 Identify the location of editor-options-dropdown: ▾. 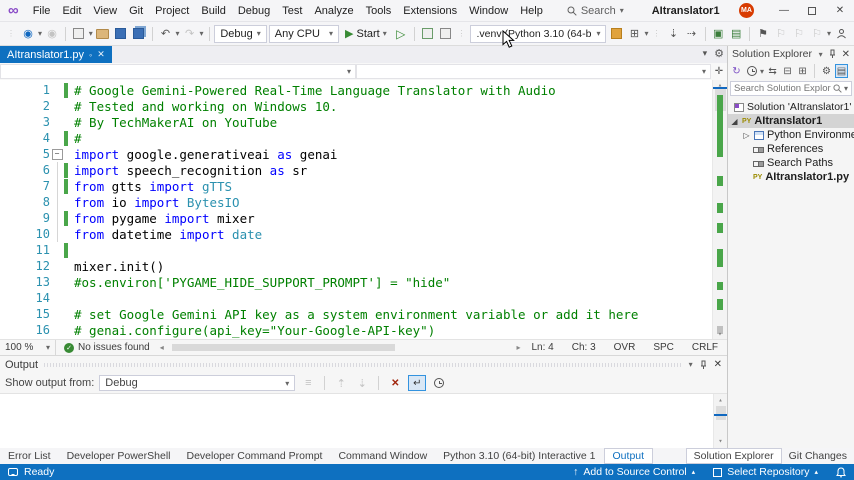
(705, 53).